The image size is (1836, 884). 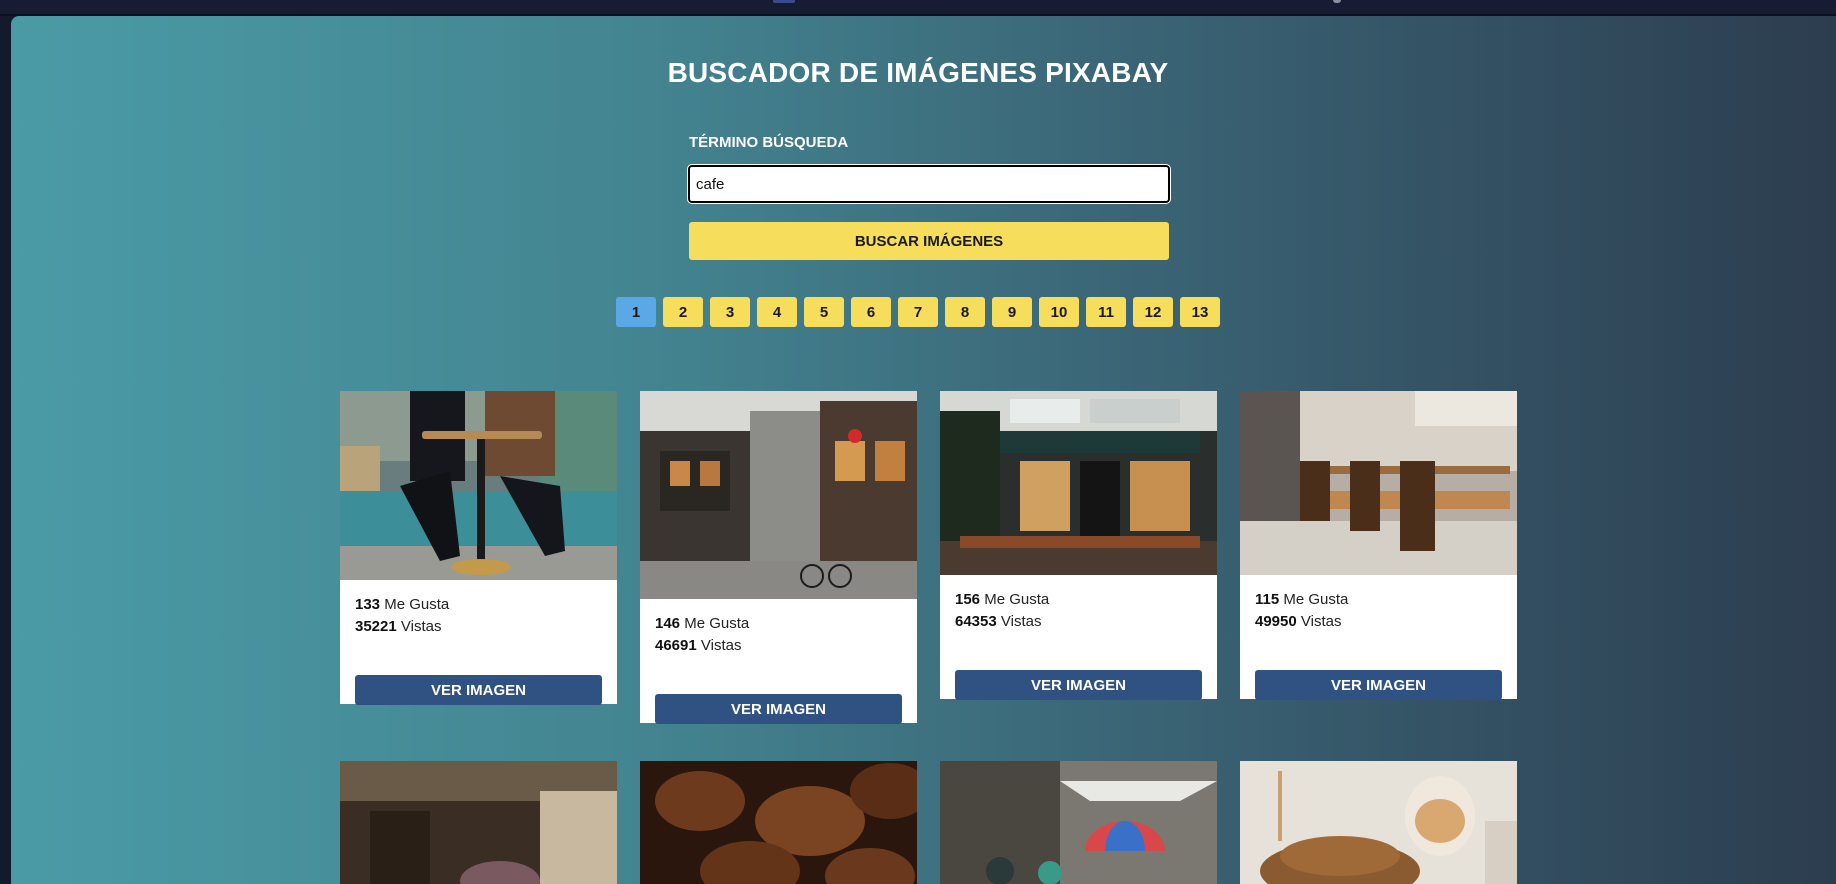 I want to click on likes-count: 133, so click(x=368, y=604).